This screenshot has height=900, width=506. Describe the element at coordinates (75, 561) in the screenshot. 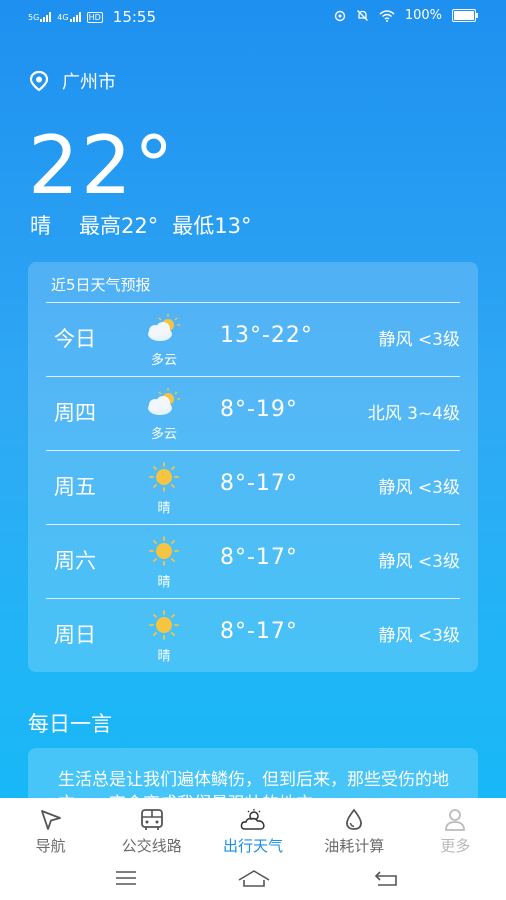

I see `forecast-day: 周六` at that location.